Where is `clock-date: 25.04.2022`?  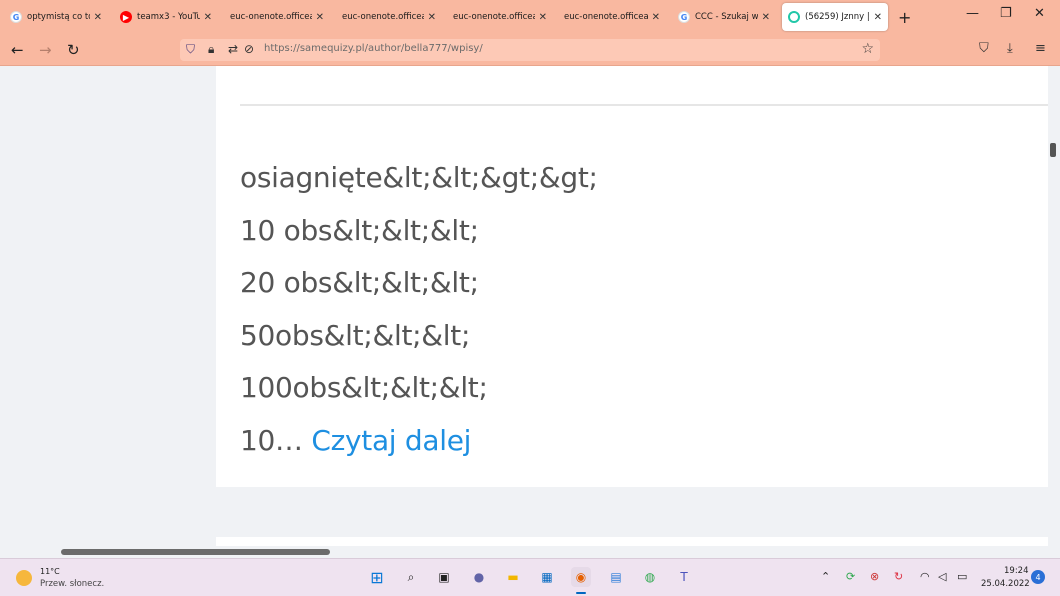
clock-date: 25.04.2022 is located at coordinates (1005, 584).